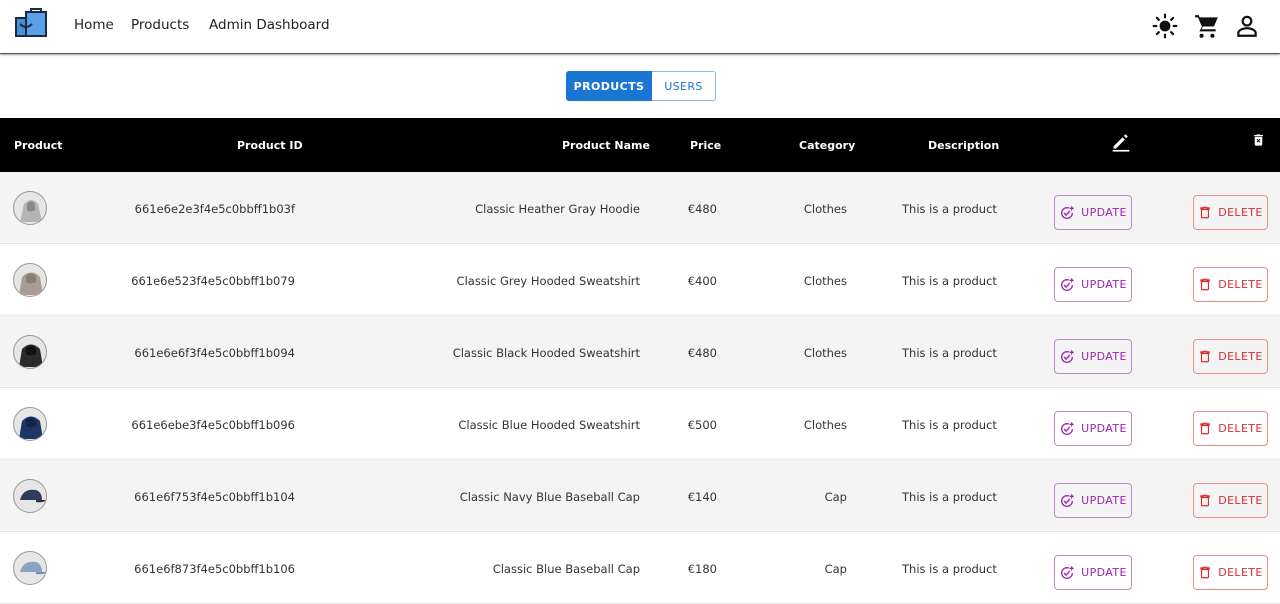 This screenshot has width=1280, height=604. Describe the element at coordinates (1207, 26) in the screenshot. I see `cart-icon` at that location.